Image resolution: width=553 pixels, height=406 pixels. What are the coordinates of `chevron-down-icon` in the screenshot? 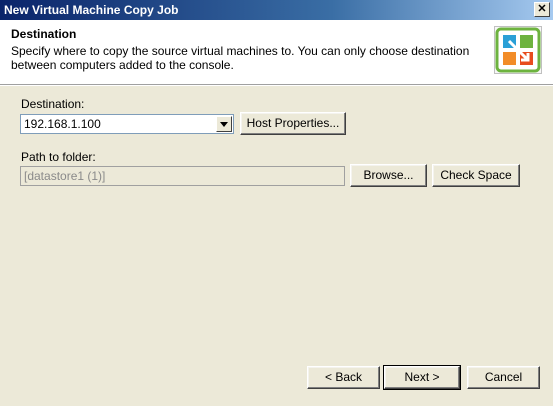 It's located at (224, 124).